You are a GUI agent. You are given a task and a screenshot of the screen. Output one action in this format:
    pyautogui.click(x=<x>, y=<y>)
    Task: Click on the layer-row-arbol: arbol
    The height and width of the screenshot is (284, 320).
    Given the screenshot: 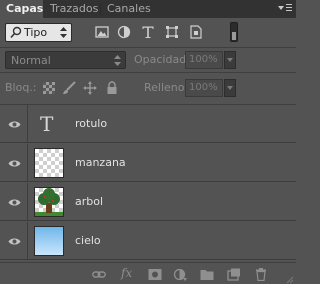 What is the action you would take?
    pyautogui.click(x=148, y=202)
    